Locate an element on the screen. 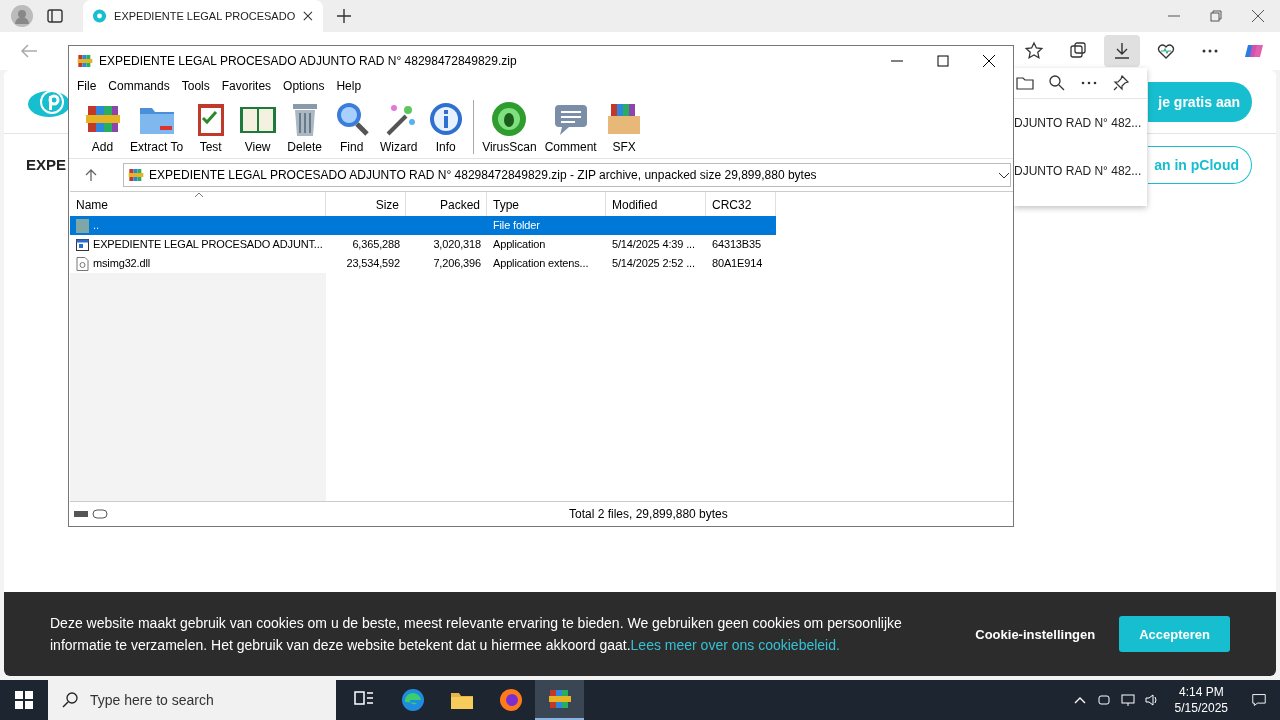 The height and width of the screenshot is (720, 1280). sort-caret-icon is located at coordinates (199, 195).